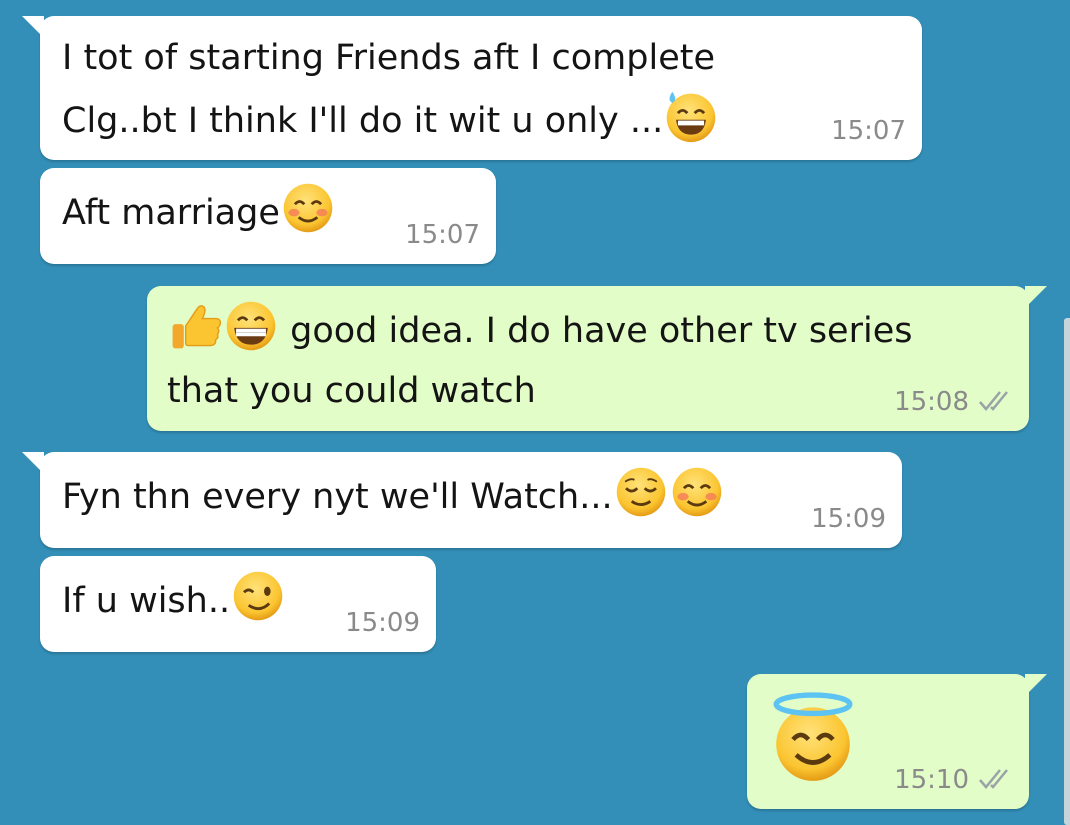  What do you see at coordinates (953, 402) in the screenshot?
I see `message-timestamp: 15:08` at bounding box center [953, 402].